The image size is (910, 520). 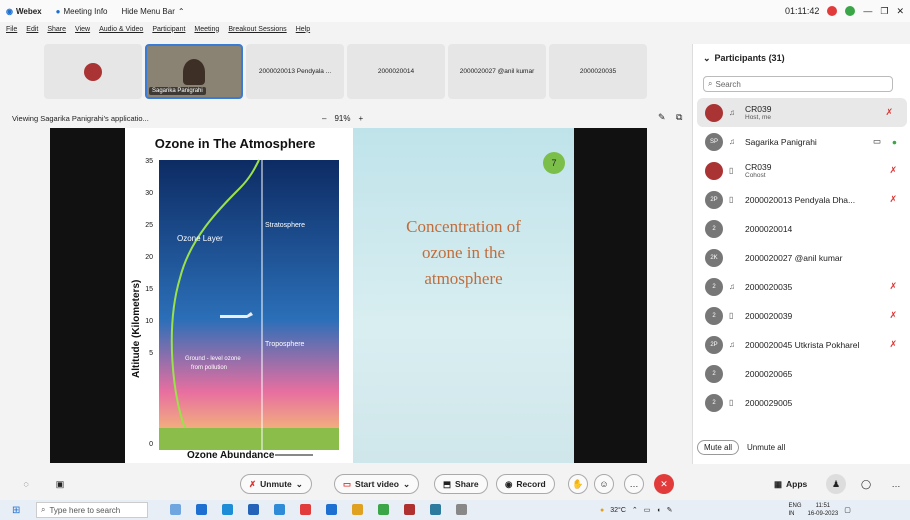 What do you see at coordinates (867, 11) in the screenshot?
I see `minimize-button: —` at bounding box center [867, 11].